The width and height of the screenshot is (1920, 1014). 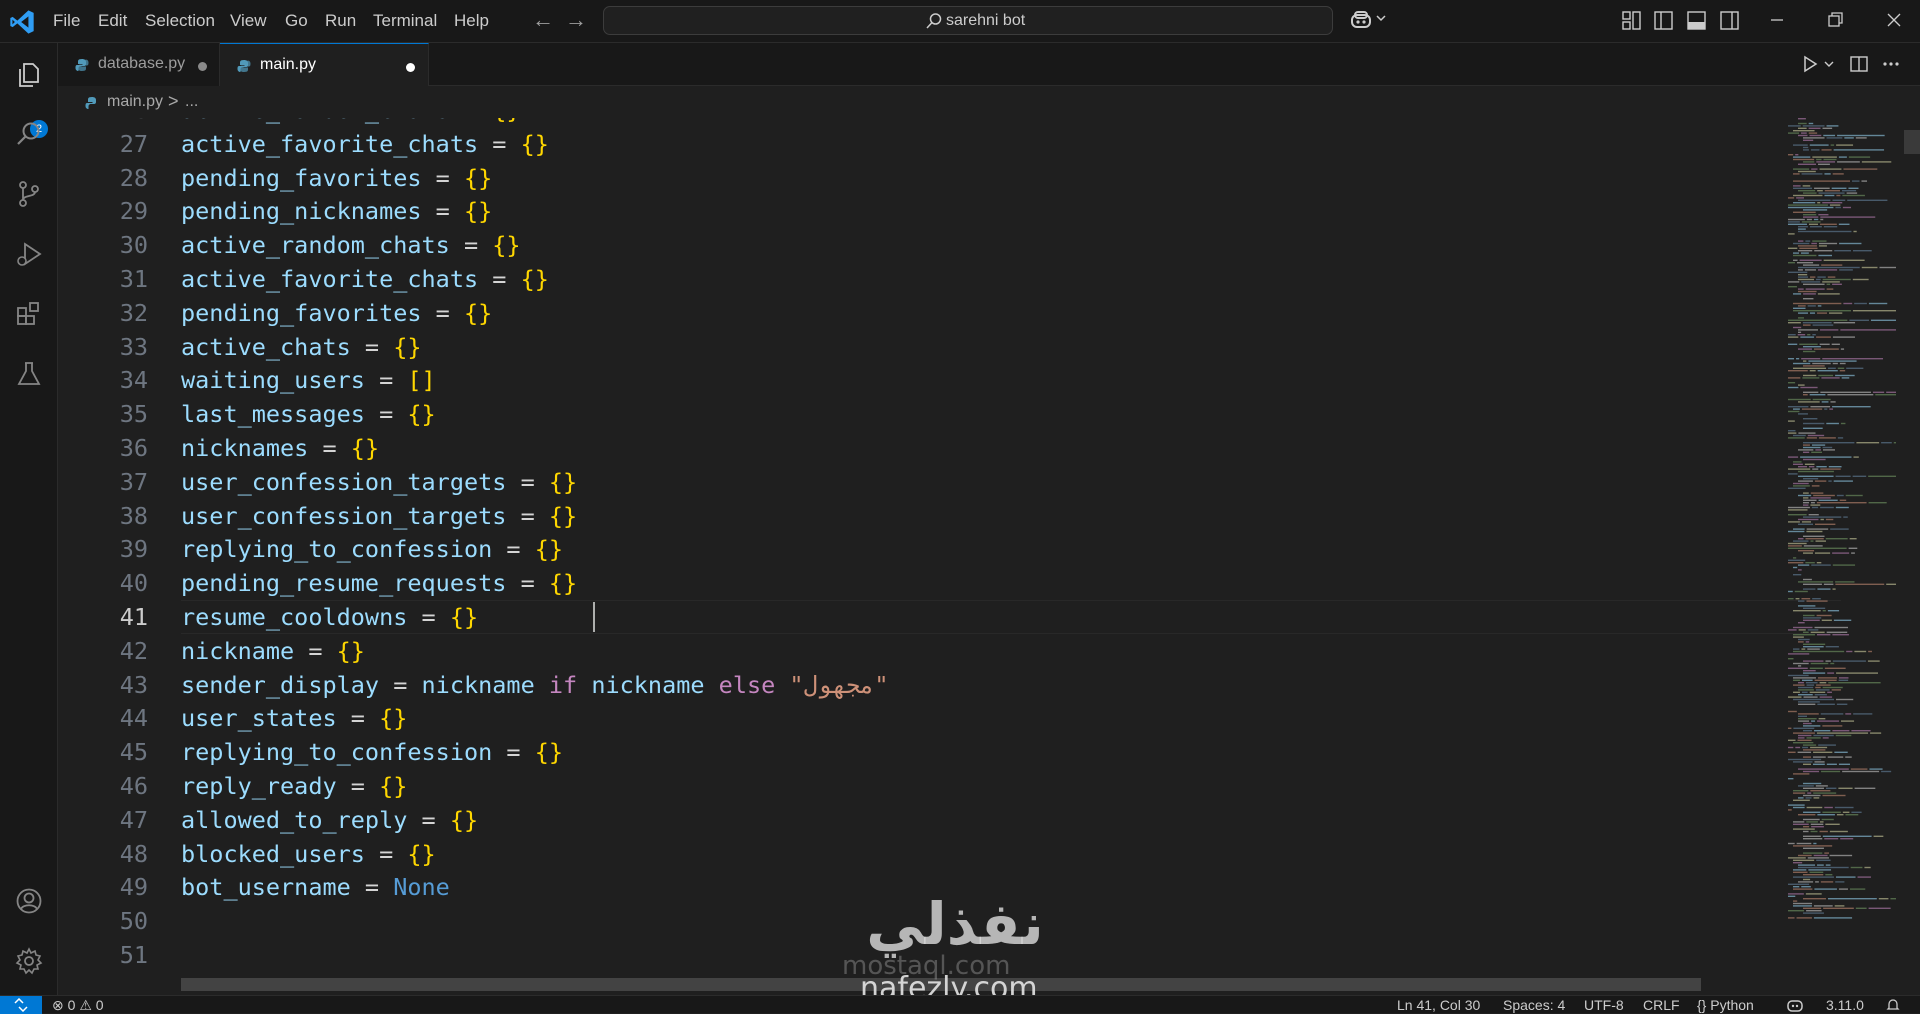 I want to click on menu-file: File, so click(x=66, y=21).